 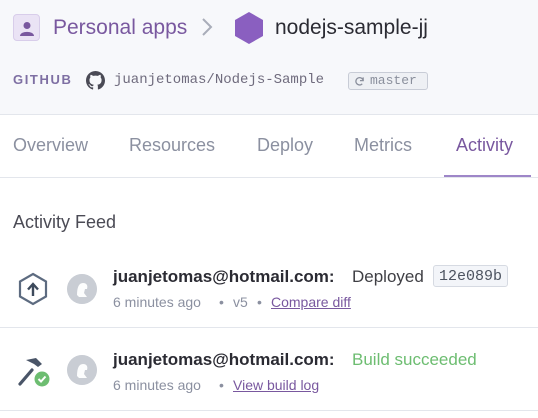 I want to click on app-hexagon-icon, so click(x=249, y=28).